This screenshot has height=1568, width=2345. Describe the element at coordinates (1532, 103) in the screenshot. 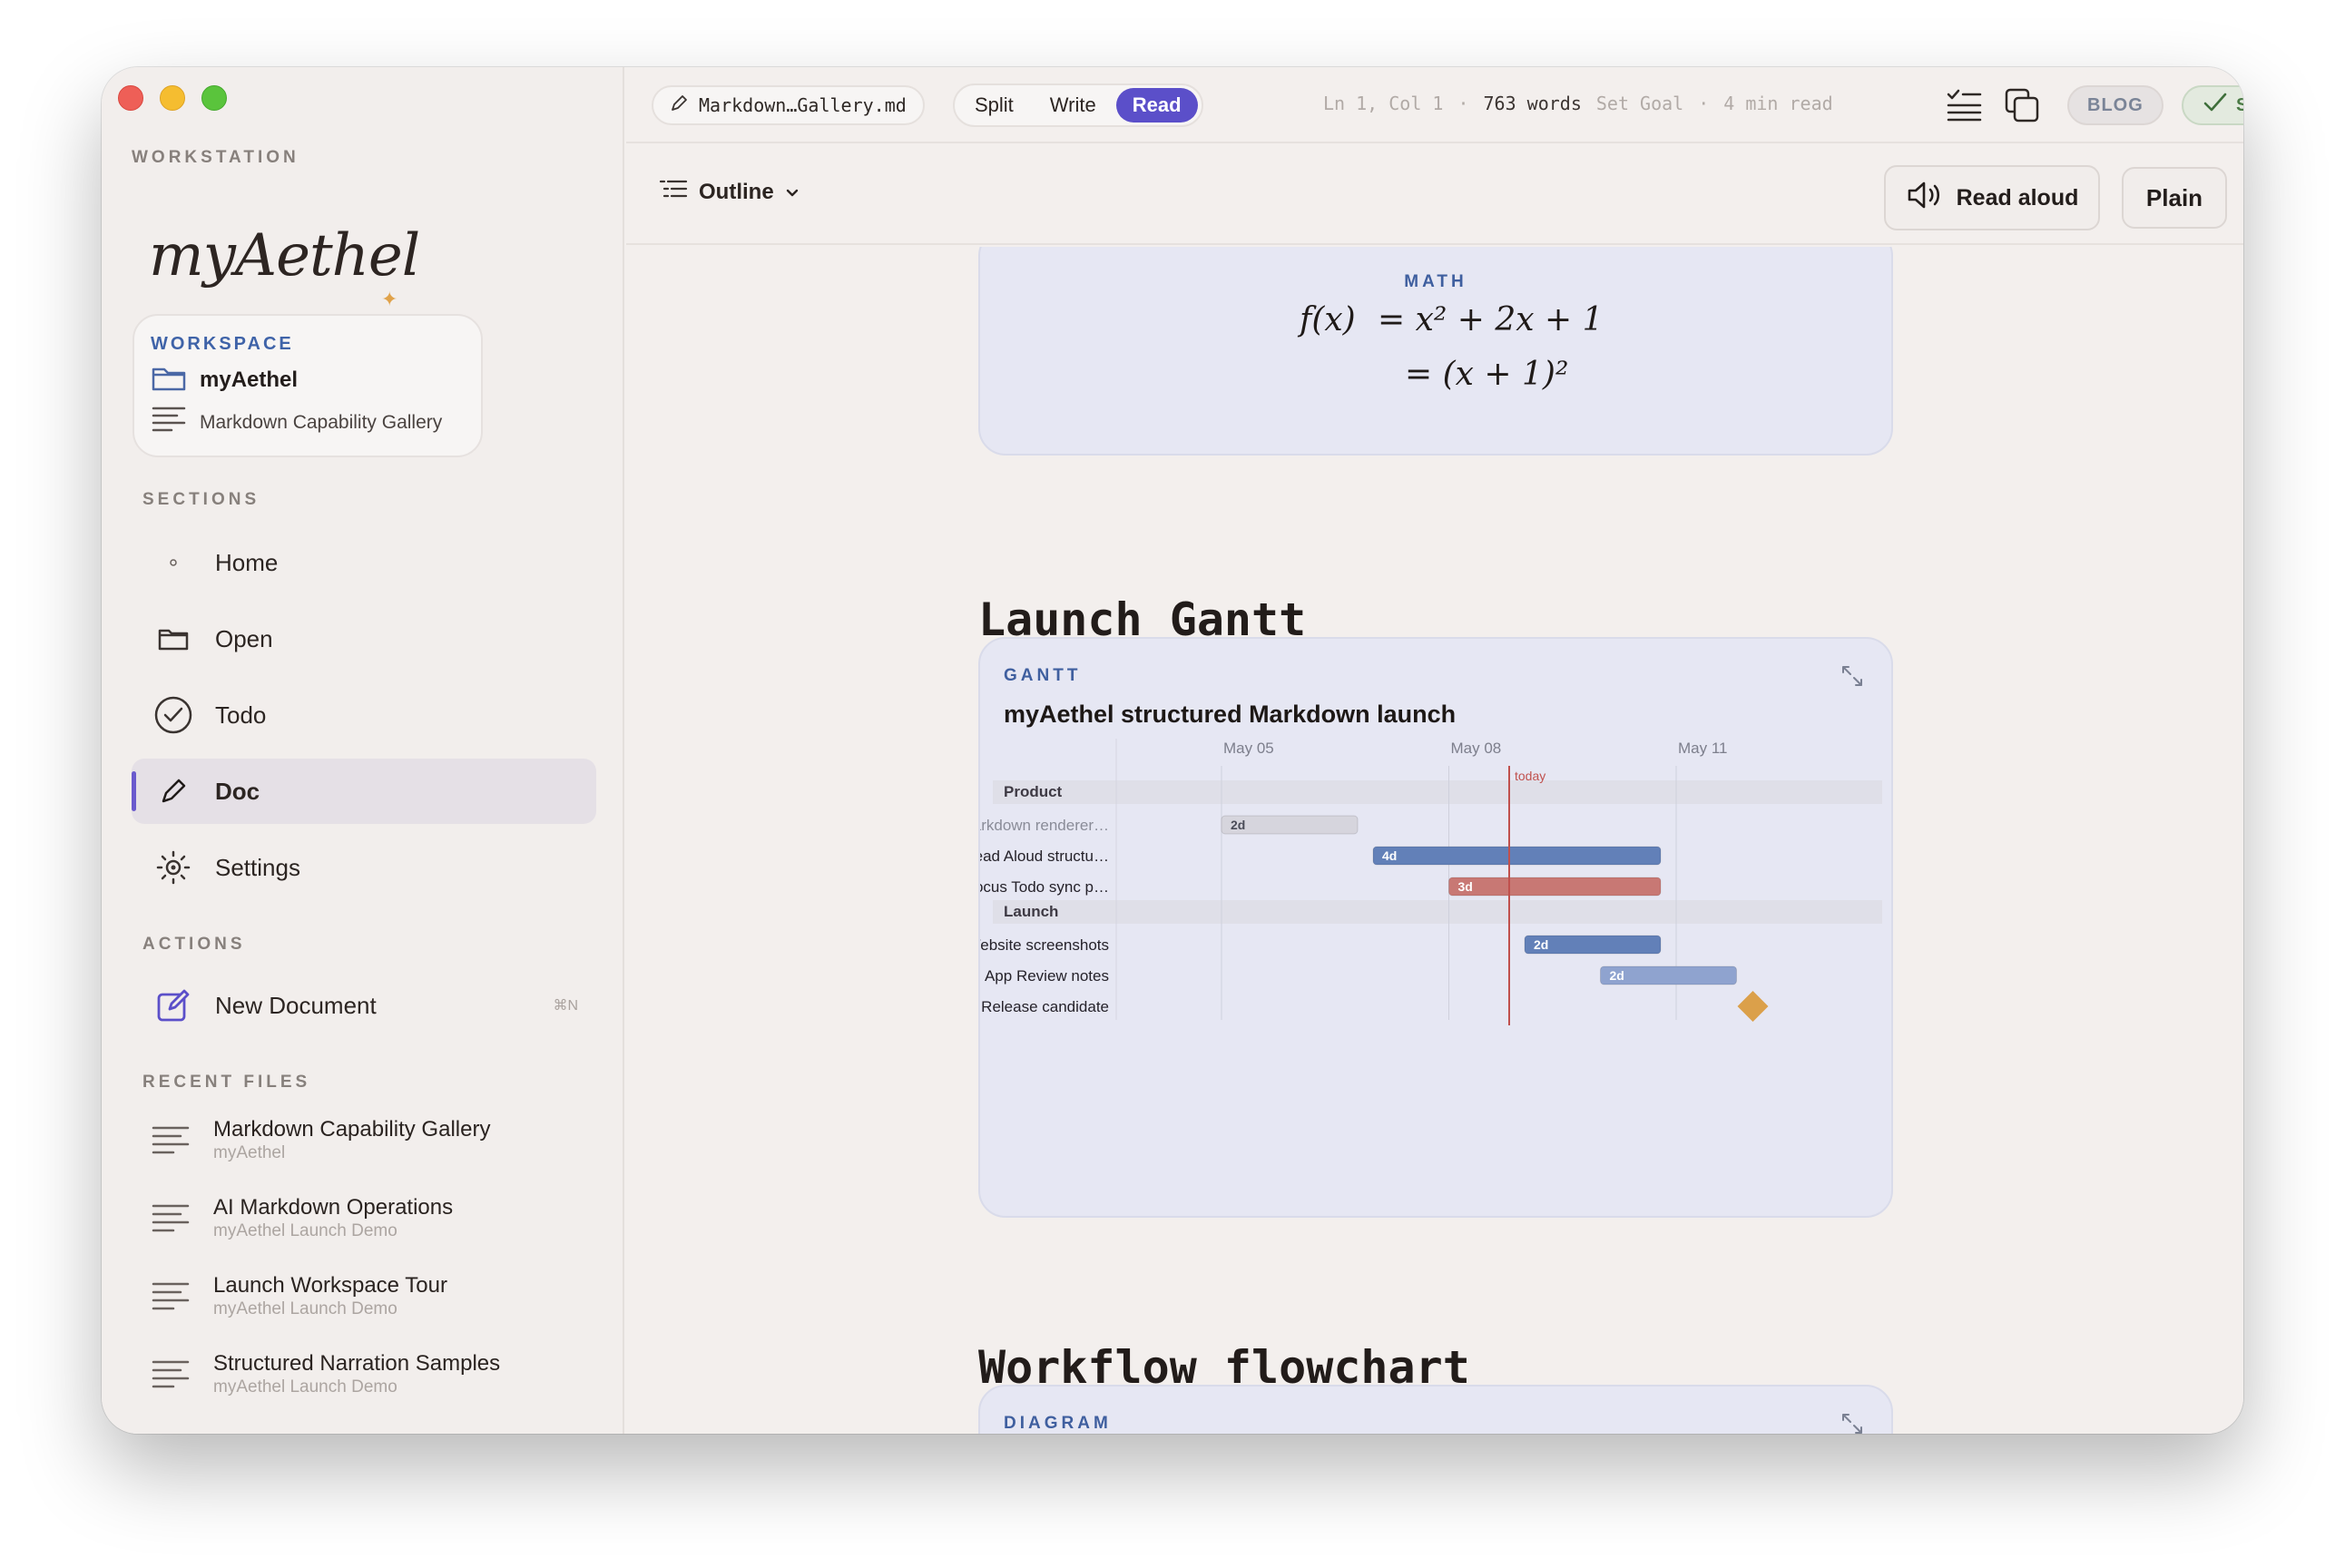

I see `word-count: 763 words` at that location.